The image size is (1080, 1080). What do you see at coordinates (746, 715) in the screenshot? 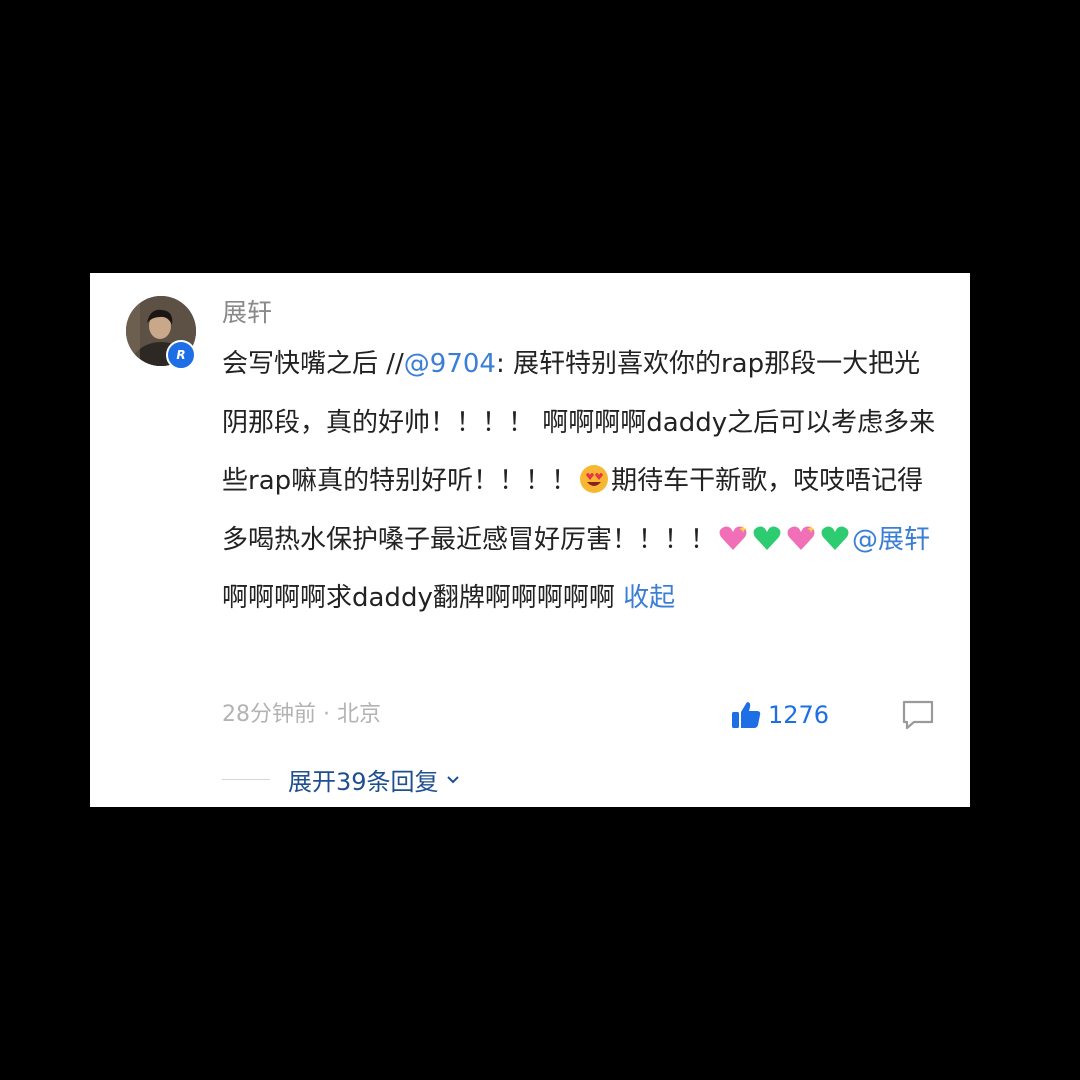
I see `thumbs-up-icon` at bounding box center [746, 715].